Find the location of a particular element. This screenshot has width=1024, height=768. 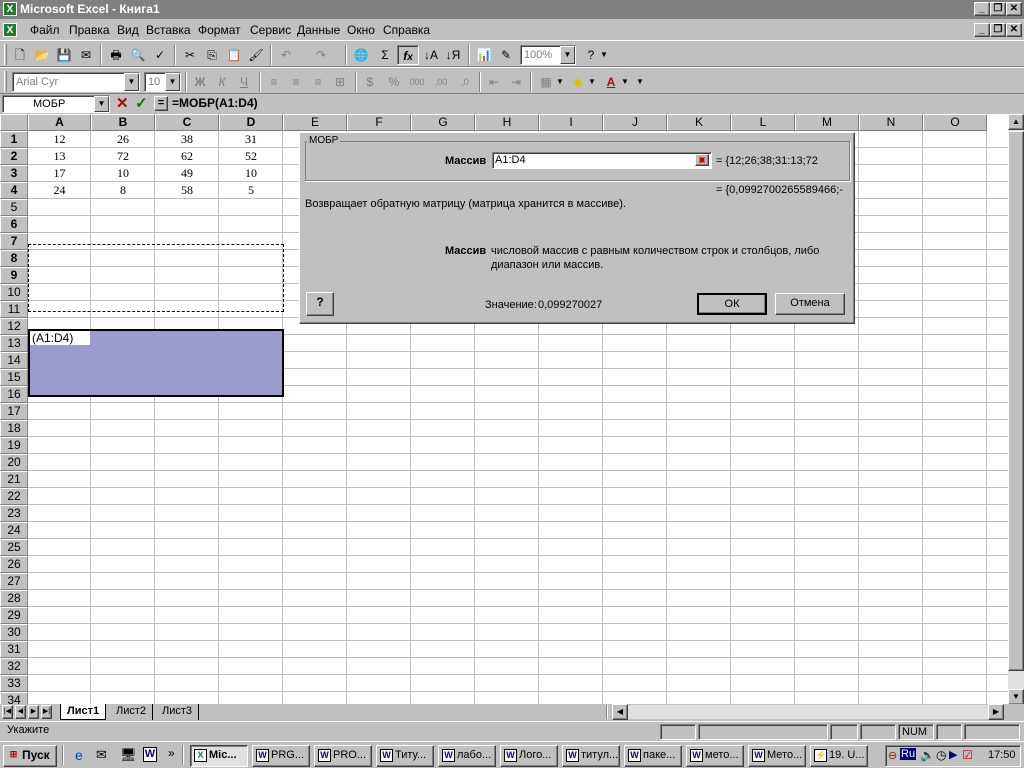

help-icon: ? is located at coordinates (320, 304).